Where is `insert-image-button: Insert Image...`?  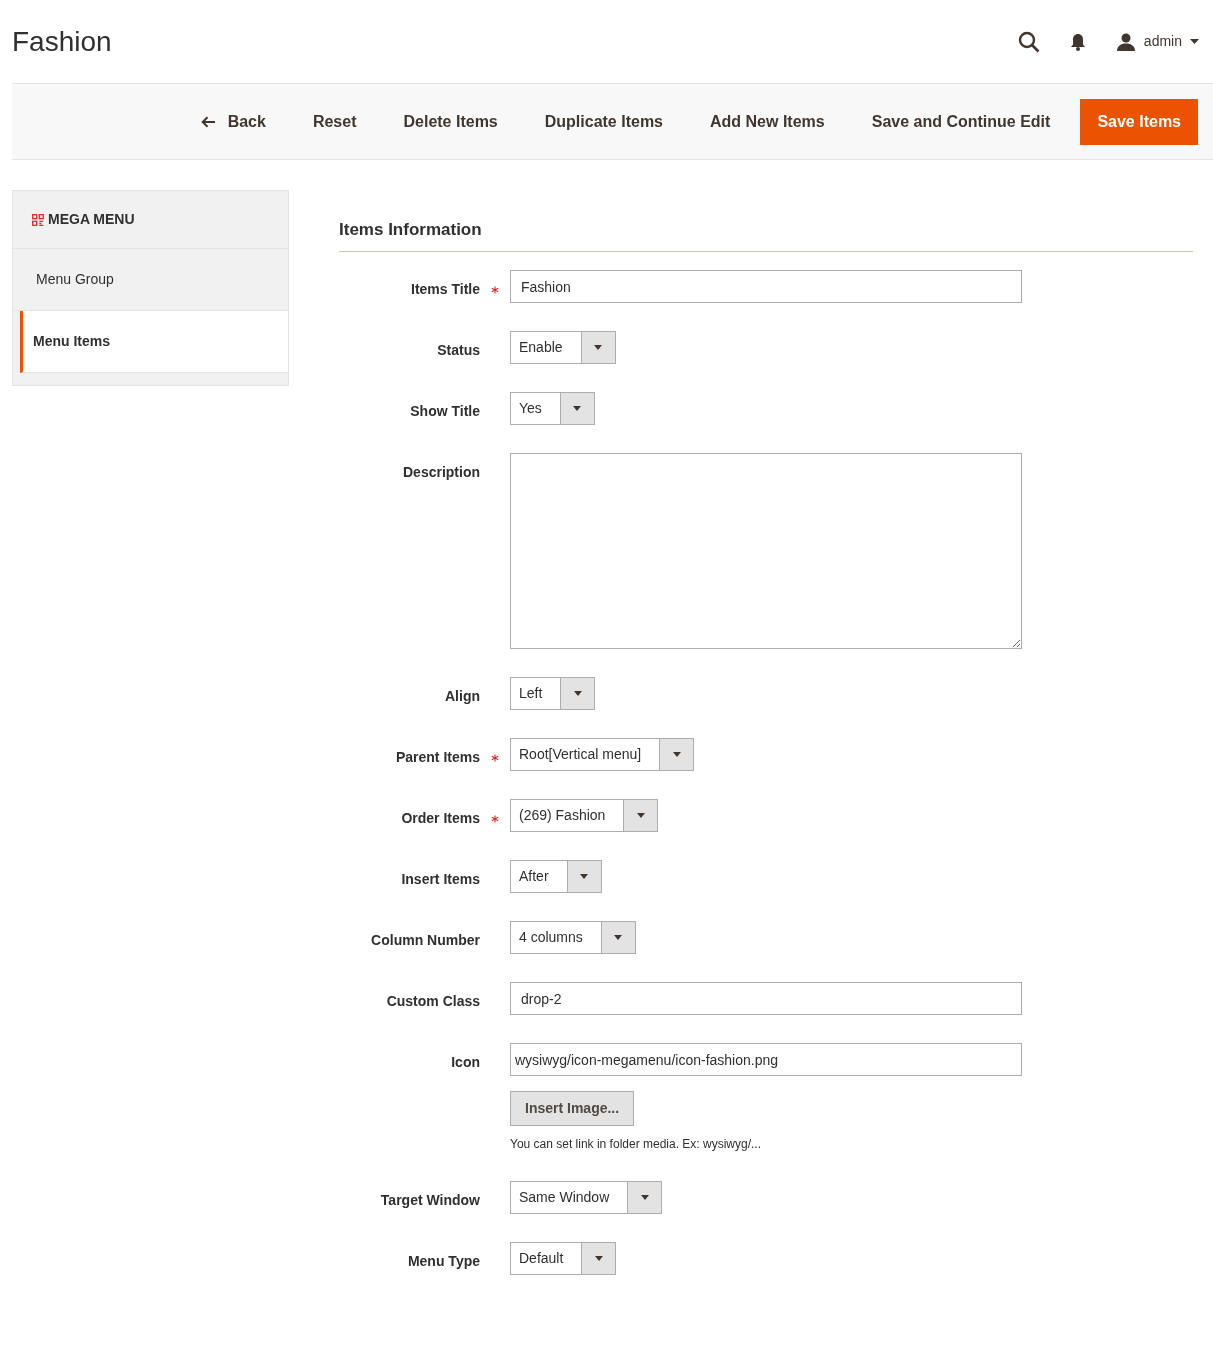
insert-image-button: Insert Image... is located at coordinates (572, 1109).